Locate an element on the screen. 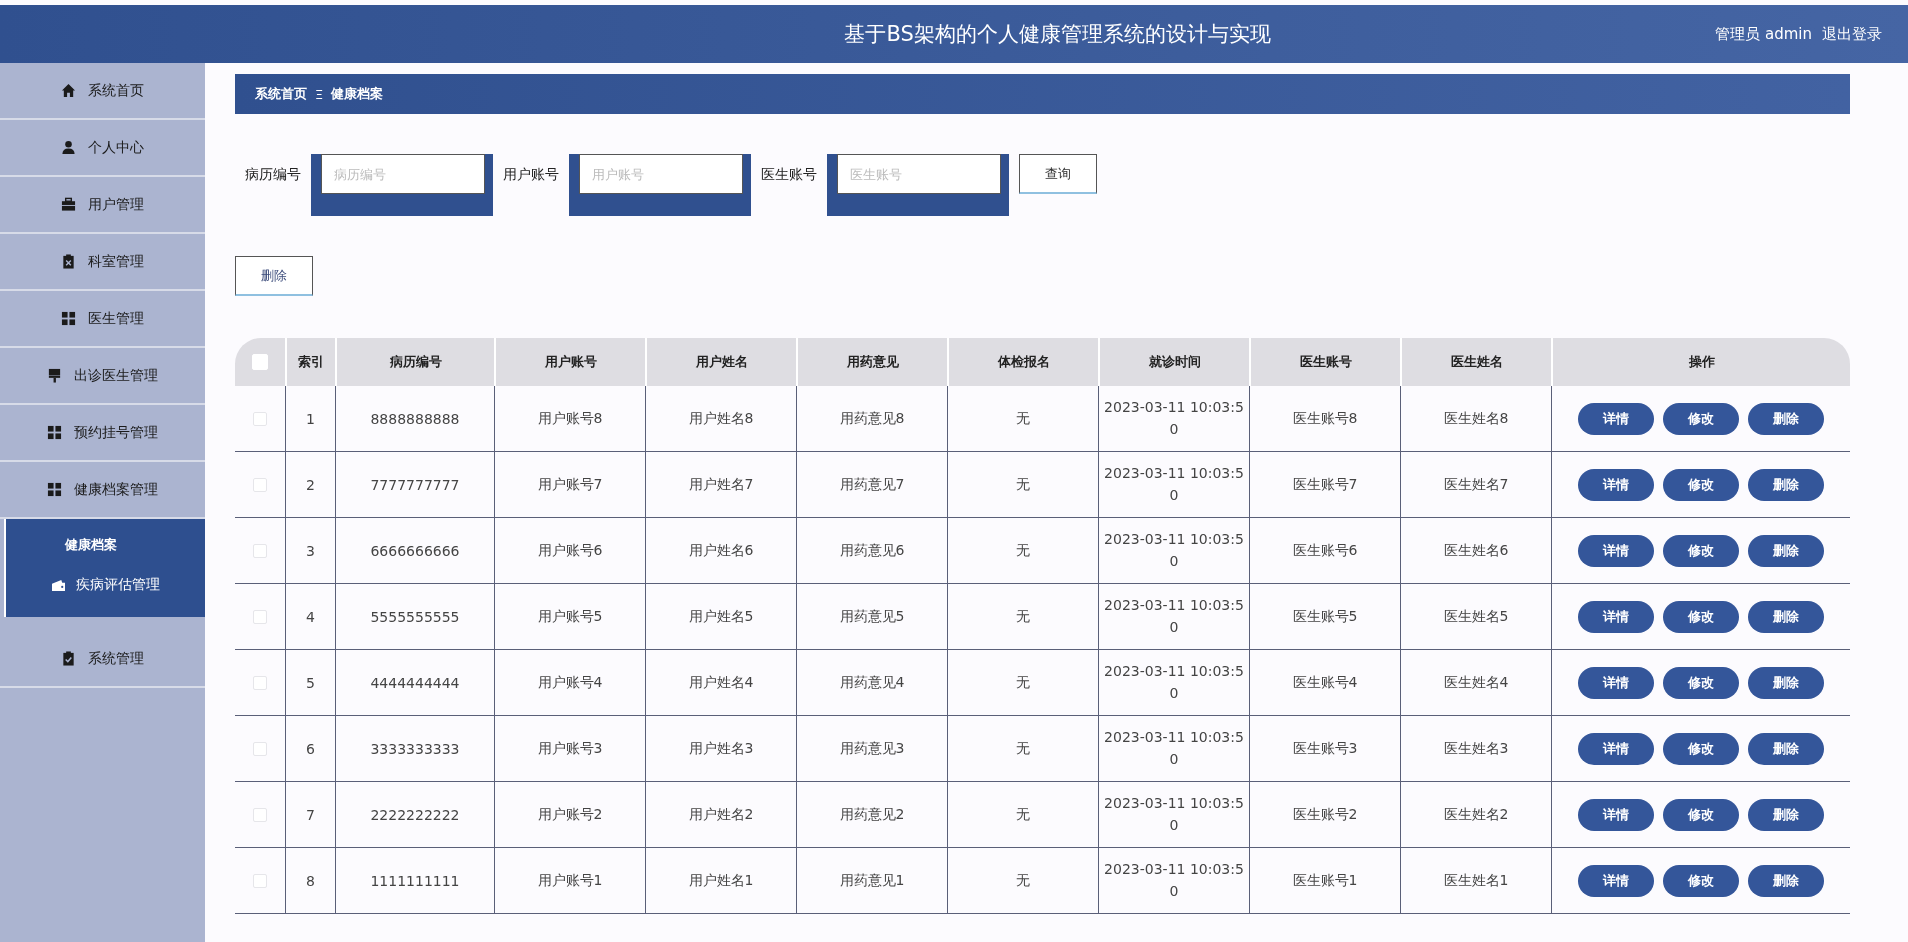 This screenshot has height=942, width=1908. column-header: 用户姓名 is located at coordinates (720, 362).